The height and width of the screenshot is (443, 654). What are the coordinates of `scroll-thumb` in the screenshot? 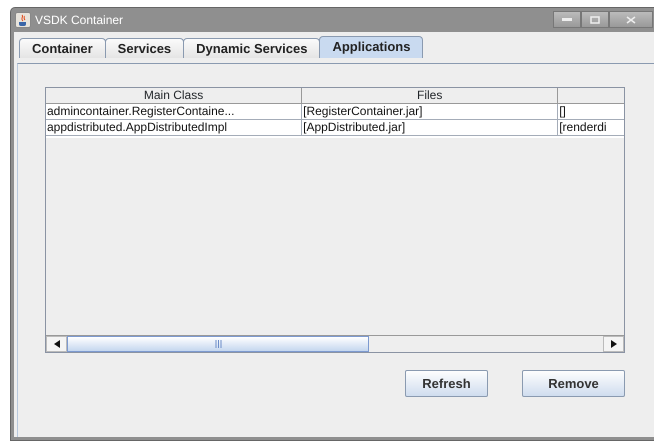 It's located at (218, 344).